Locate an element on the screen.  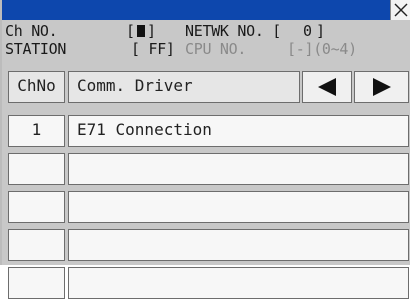
close-button is located at coordinates (400, 10).